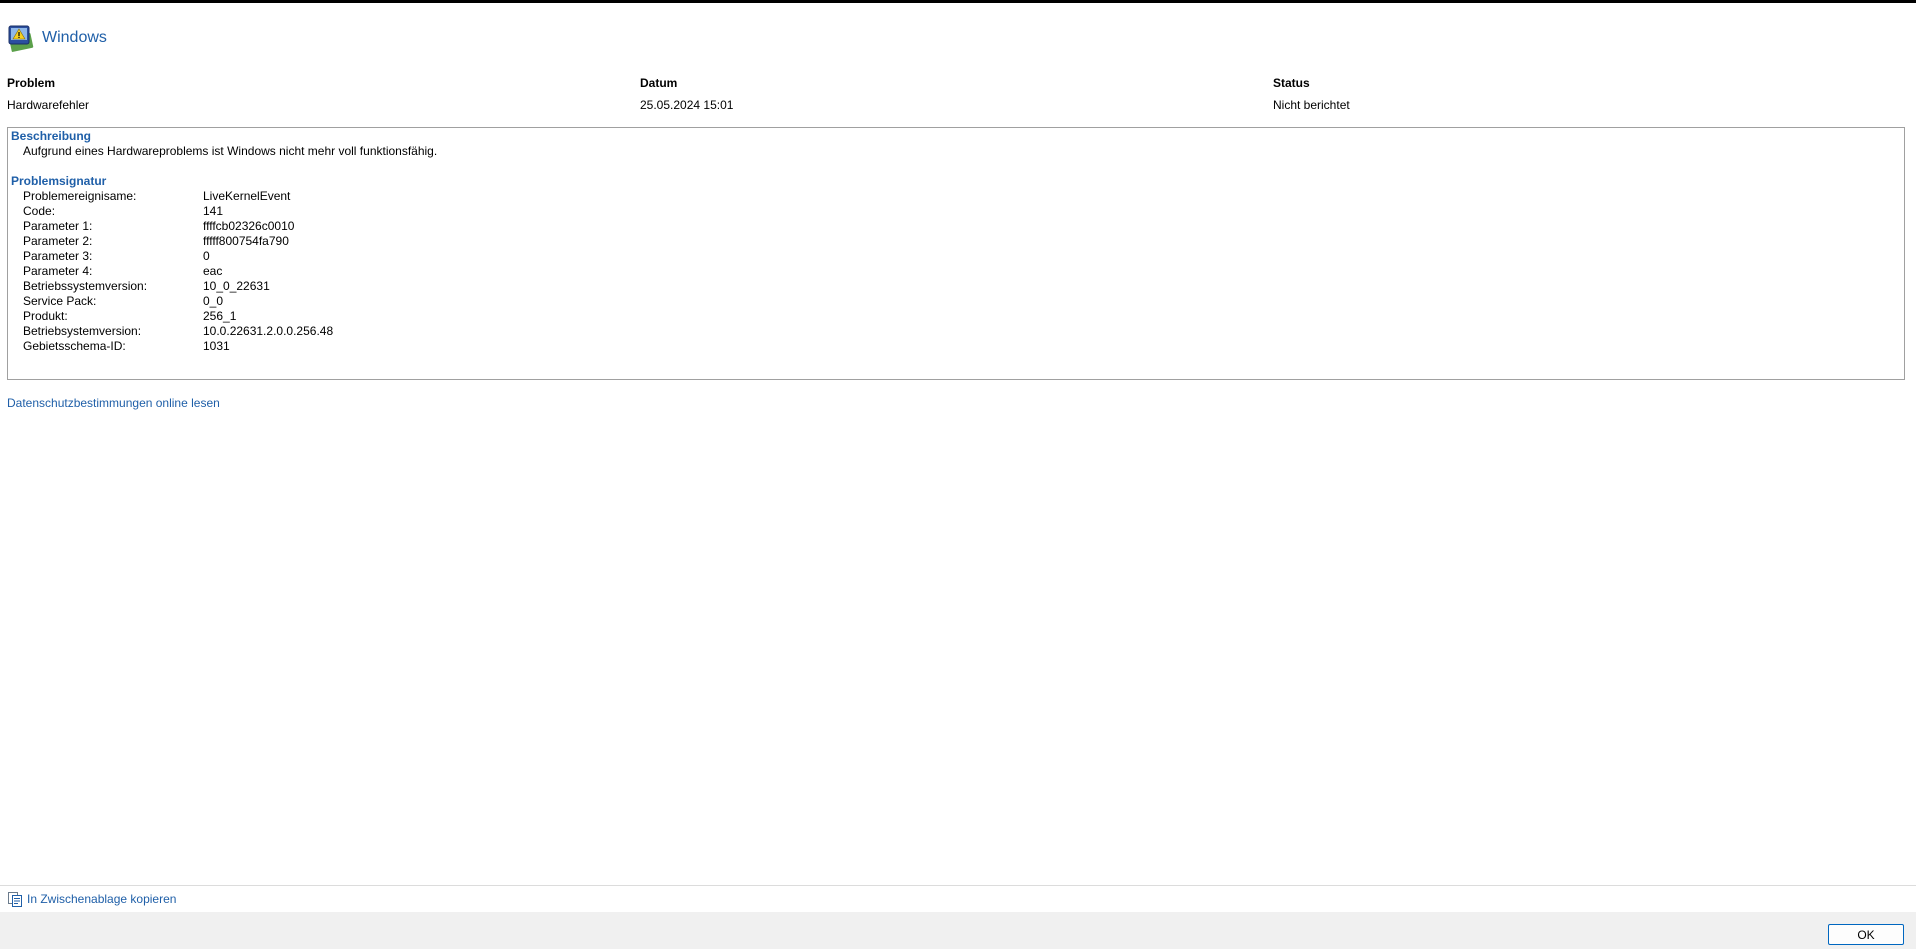 This screenshot has width=1916, height=949. I want to click on signature-row: Parameter 3: 0, so click(178, 256).